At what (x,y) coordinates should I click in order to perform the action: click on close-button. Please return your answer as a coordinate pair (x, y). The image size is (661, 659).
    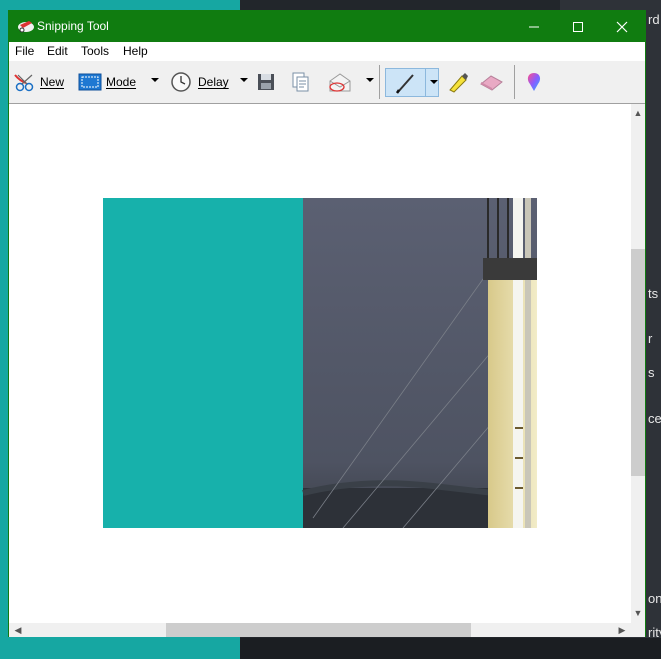
    Looking at the image, I should click on (622, 26).